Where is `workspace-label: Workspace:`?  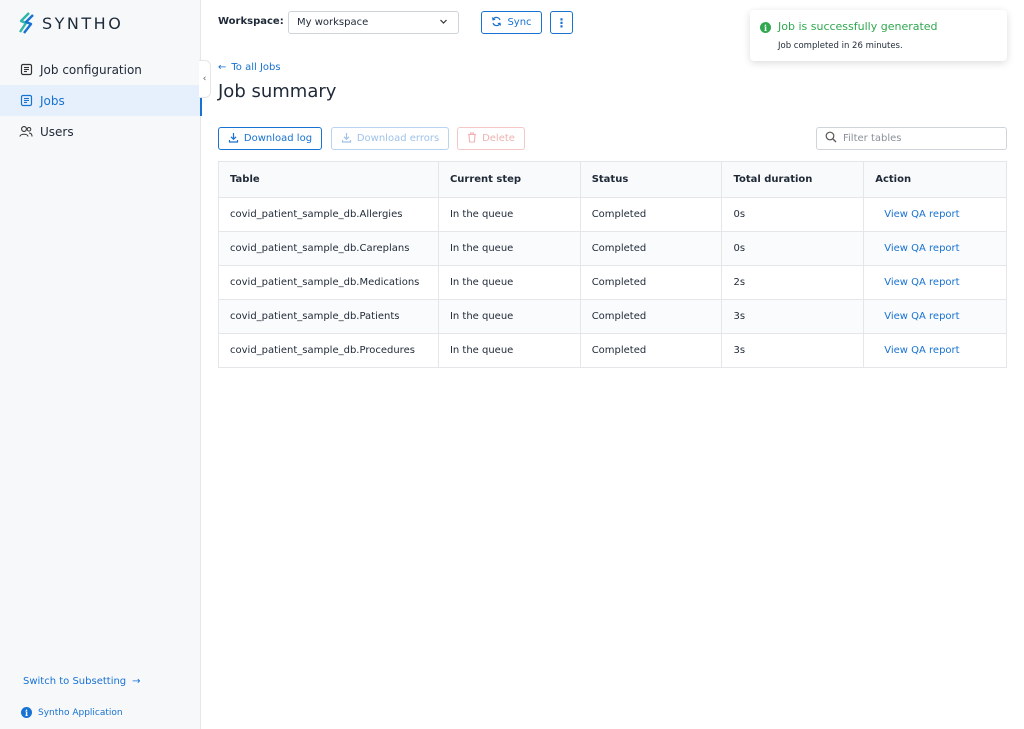 workspace-label: Workspace: is located at coordinates (251, 21).